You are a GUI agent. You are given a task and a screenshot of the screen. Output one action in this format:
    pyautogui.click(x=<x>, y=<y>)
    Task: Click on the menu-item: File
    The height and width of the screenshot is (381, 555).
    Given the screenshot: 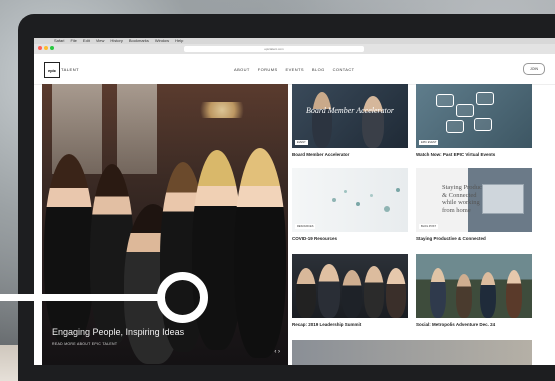 What is the action you would take?
    pyautogui.click(x=73, y=41)
    